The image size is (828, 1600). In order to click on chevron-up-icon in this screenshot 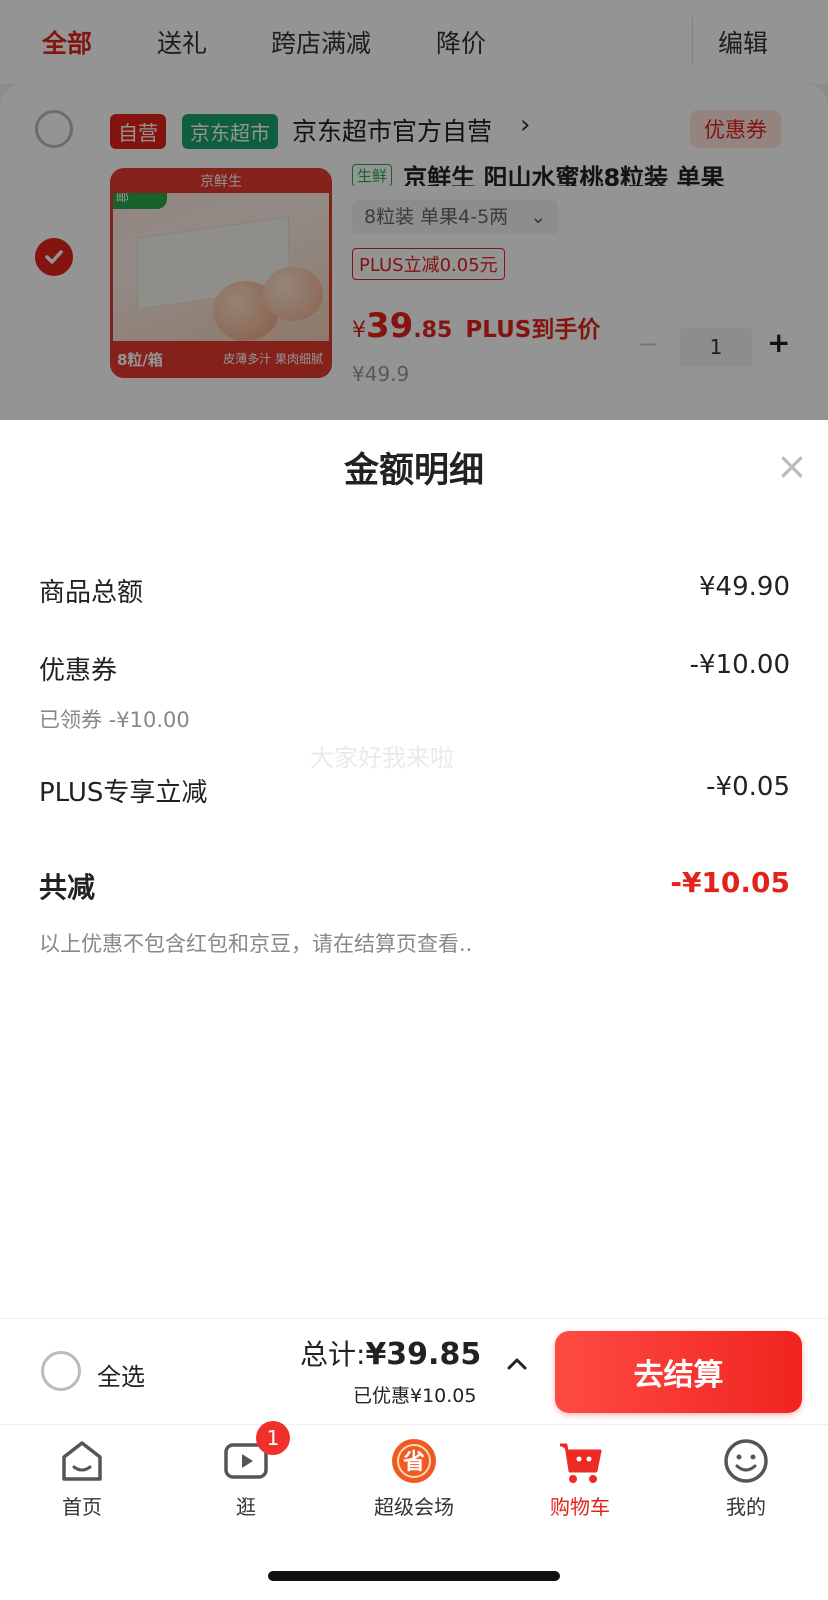, I will do `click(517, 1364)`.